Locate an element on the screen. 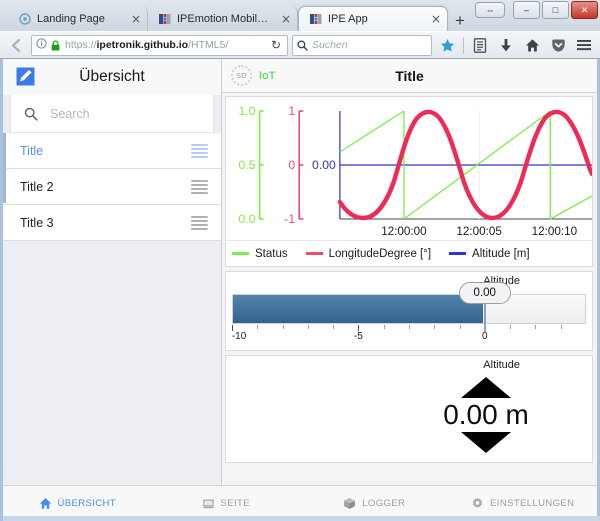 The width and height of the screenshot is (600, 521). nav-tab-uebersicht: ÜBERSICHT is located at coordinates (77, 503).